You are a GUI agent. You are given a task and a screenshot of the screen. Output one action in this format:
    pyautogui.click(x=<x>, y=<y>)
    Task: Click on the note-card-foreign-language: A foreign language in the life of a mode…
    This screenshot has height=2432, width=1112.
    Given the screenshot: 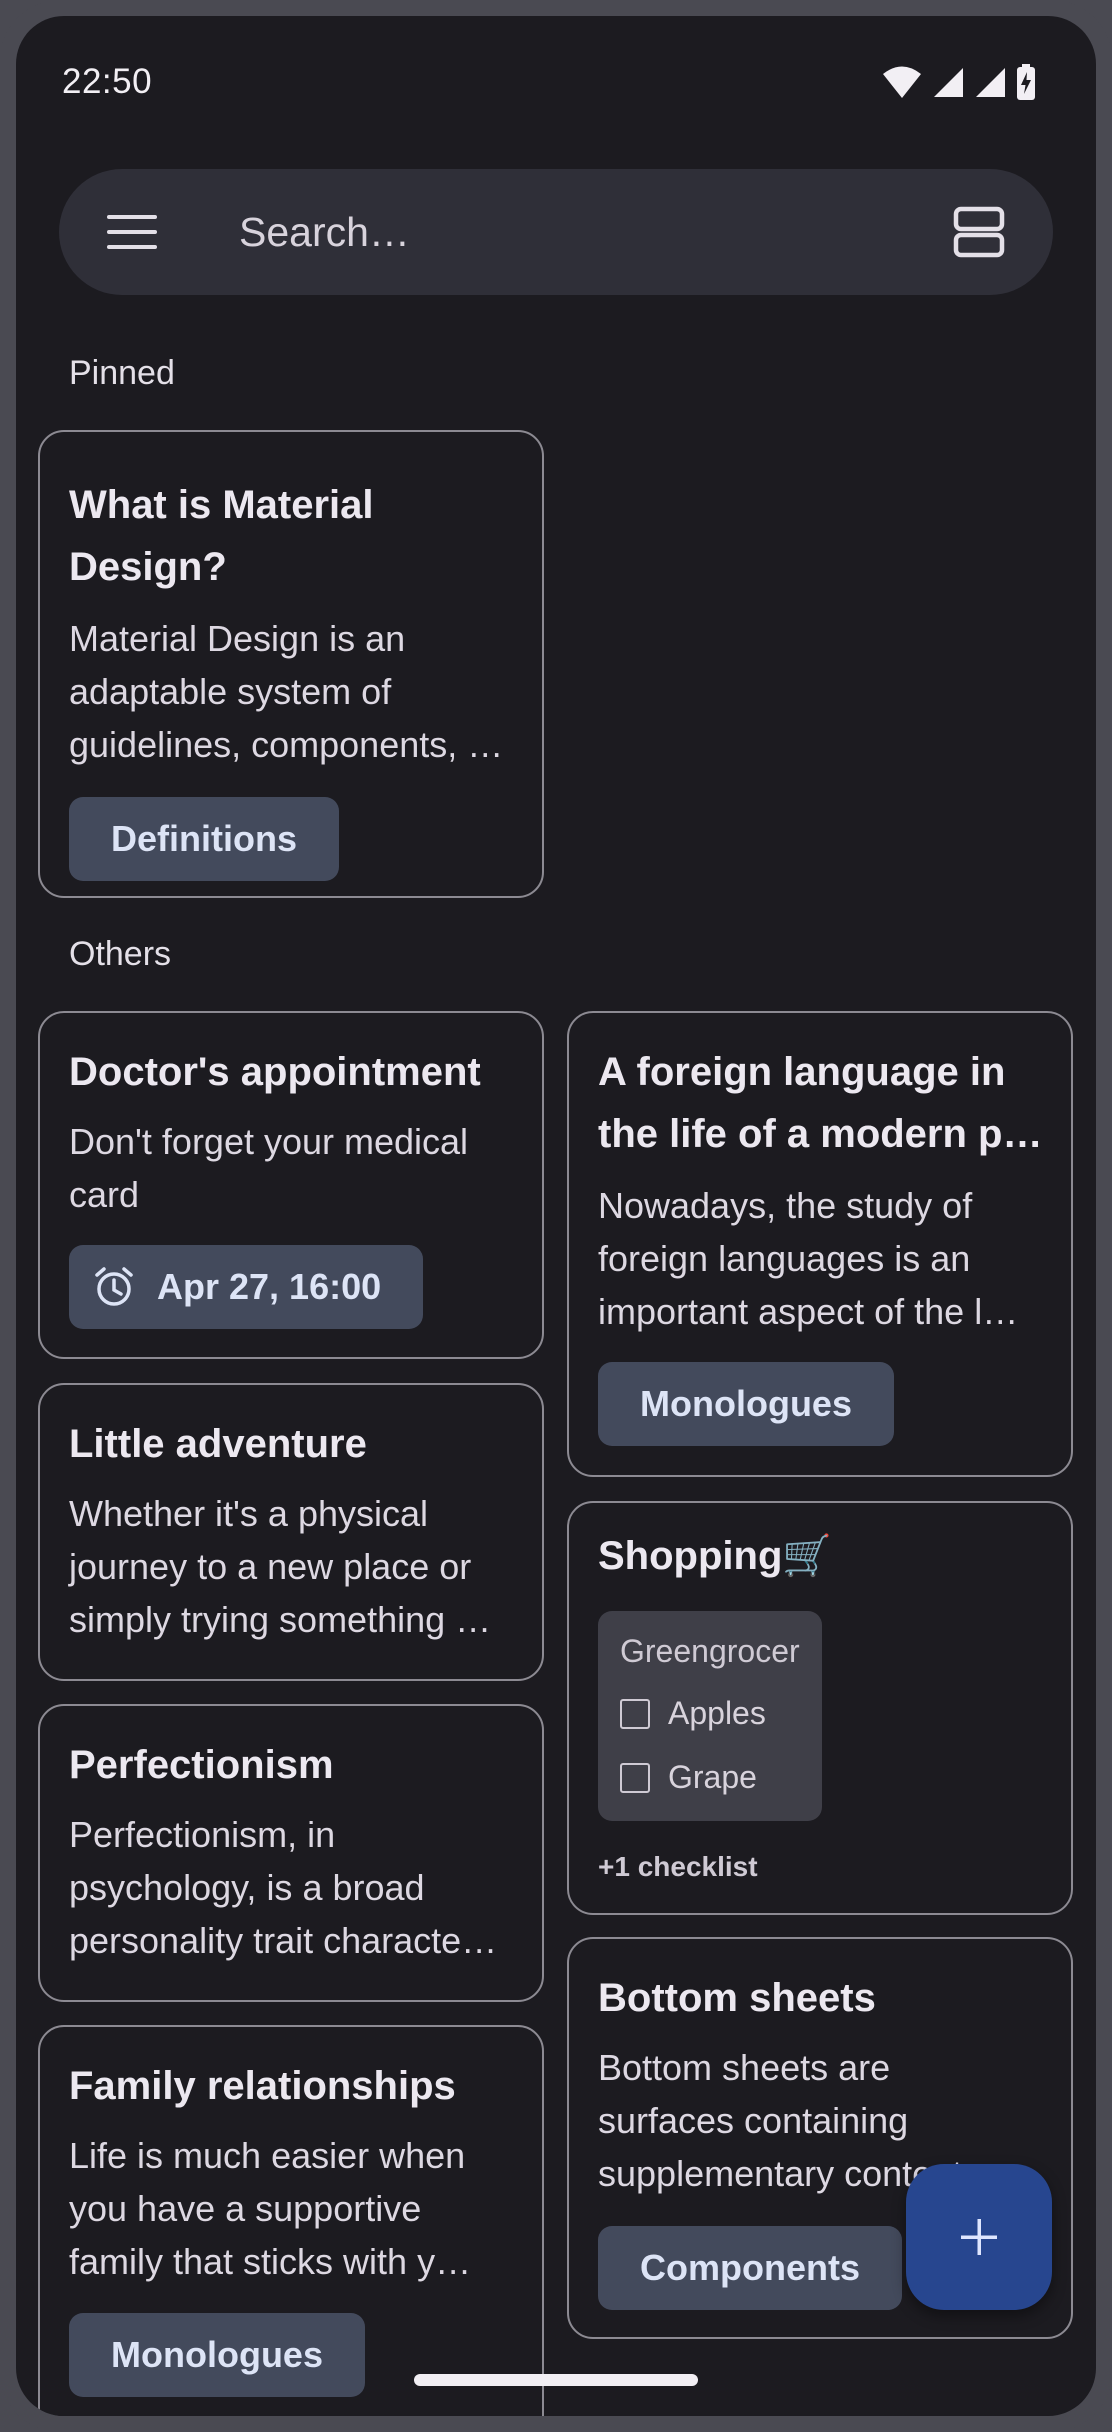 What is the action you would take?
    pyautogui.click(x=820, y=1244)
    